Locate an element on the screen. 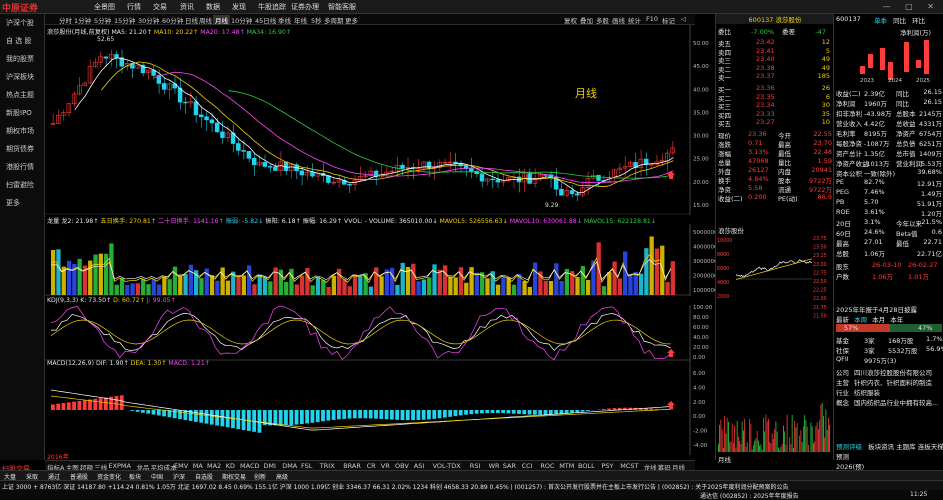 This screenshot has width=943, height=500. indicator-tab: BOLL is located at coordinates (586, 466).